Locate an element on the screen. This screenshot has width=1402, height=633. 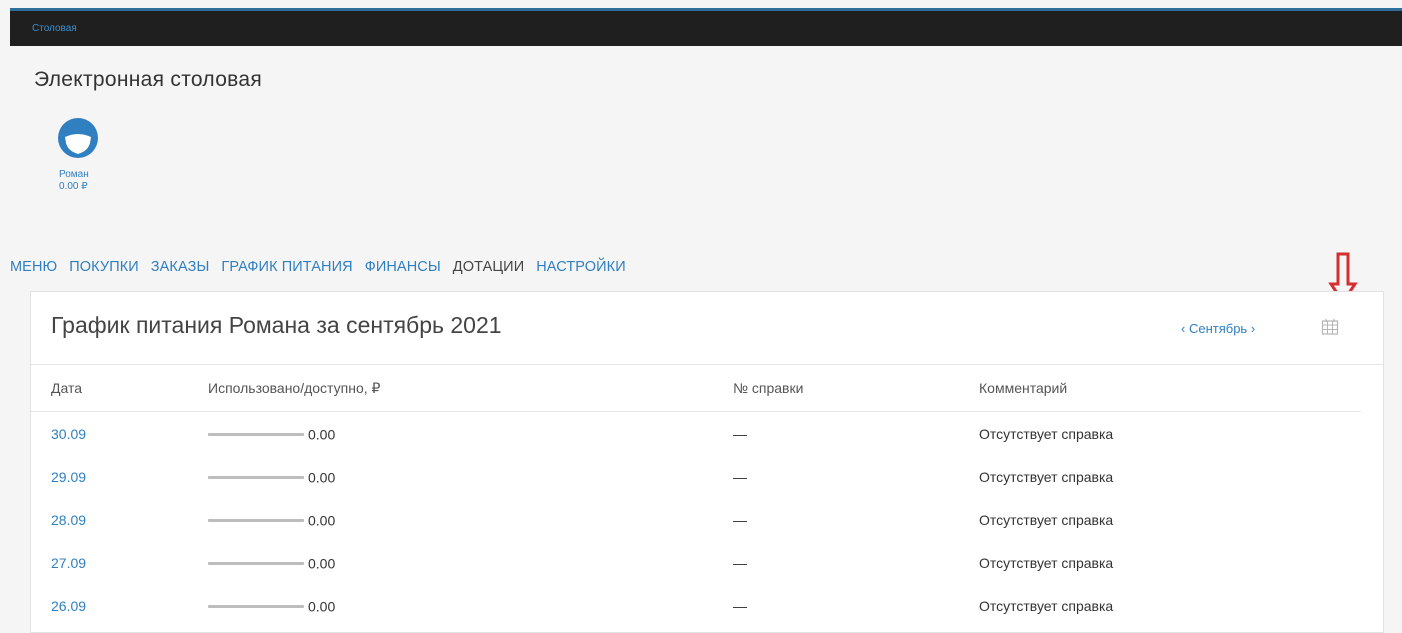
nav-settings: НАСТРОЙКИ is located at coordinates (581, 270).